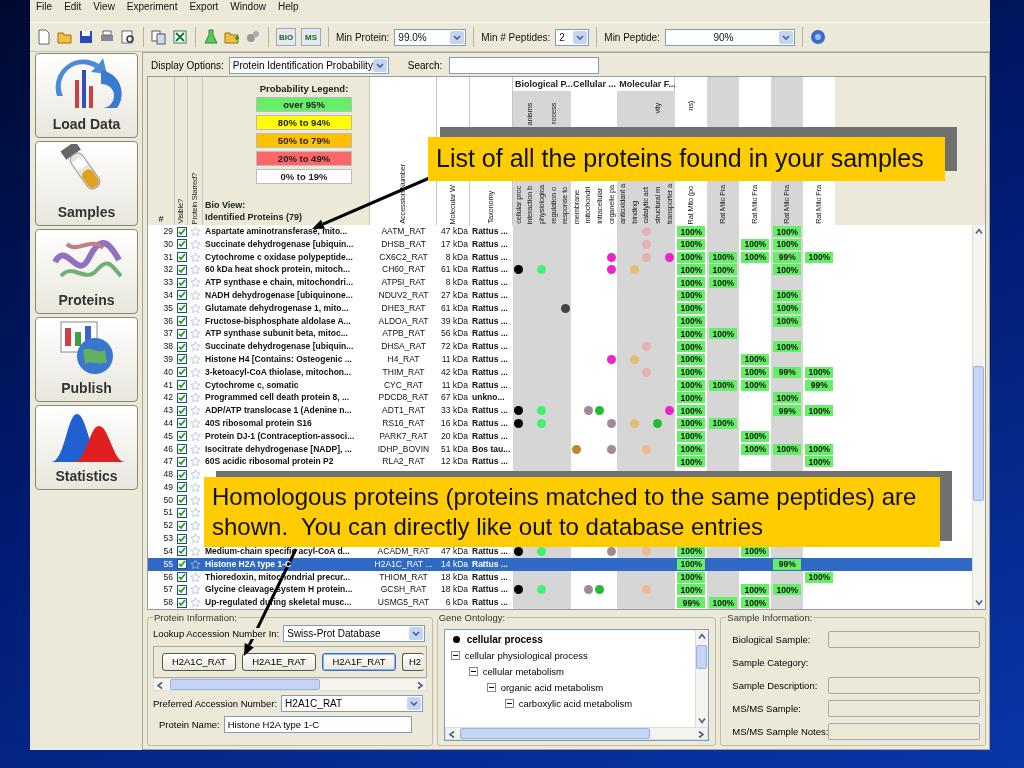  What do you see at coordinates (73, 7) in the screenshot?
I see `menu-item: Edit` at bounding box center [73, 7].